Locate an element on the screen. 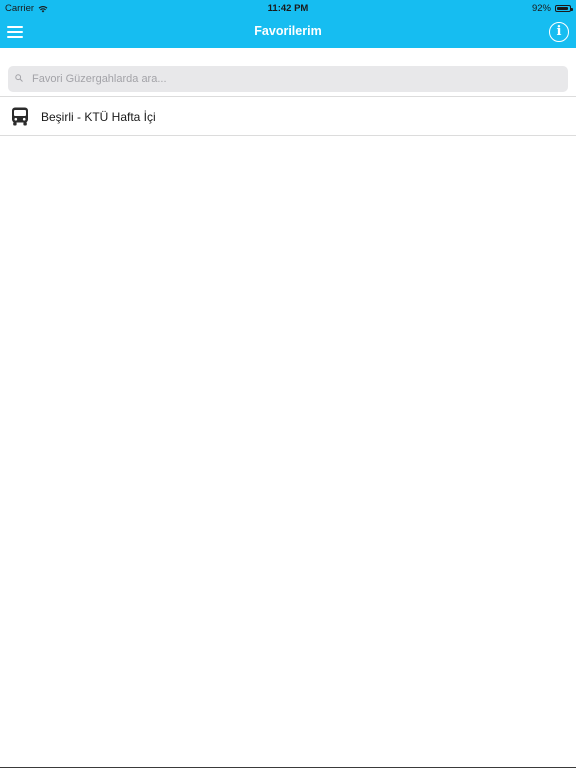 This screenshot has width=576, height=768. search-icon is located at coordinates (19, 78).